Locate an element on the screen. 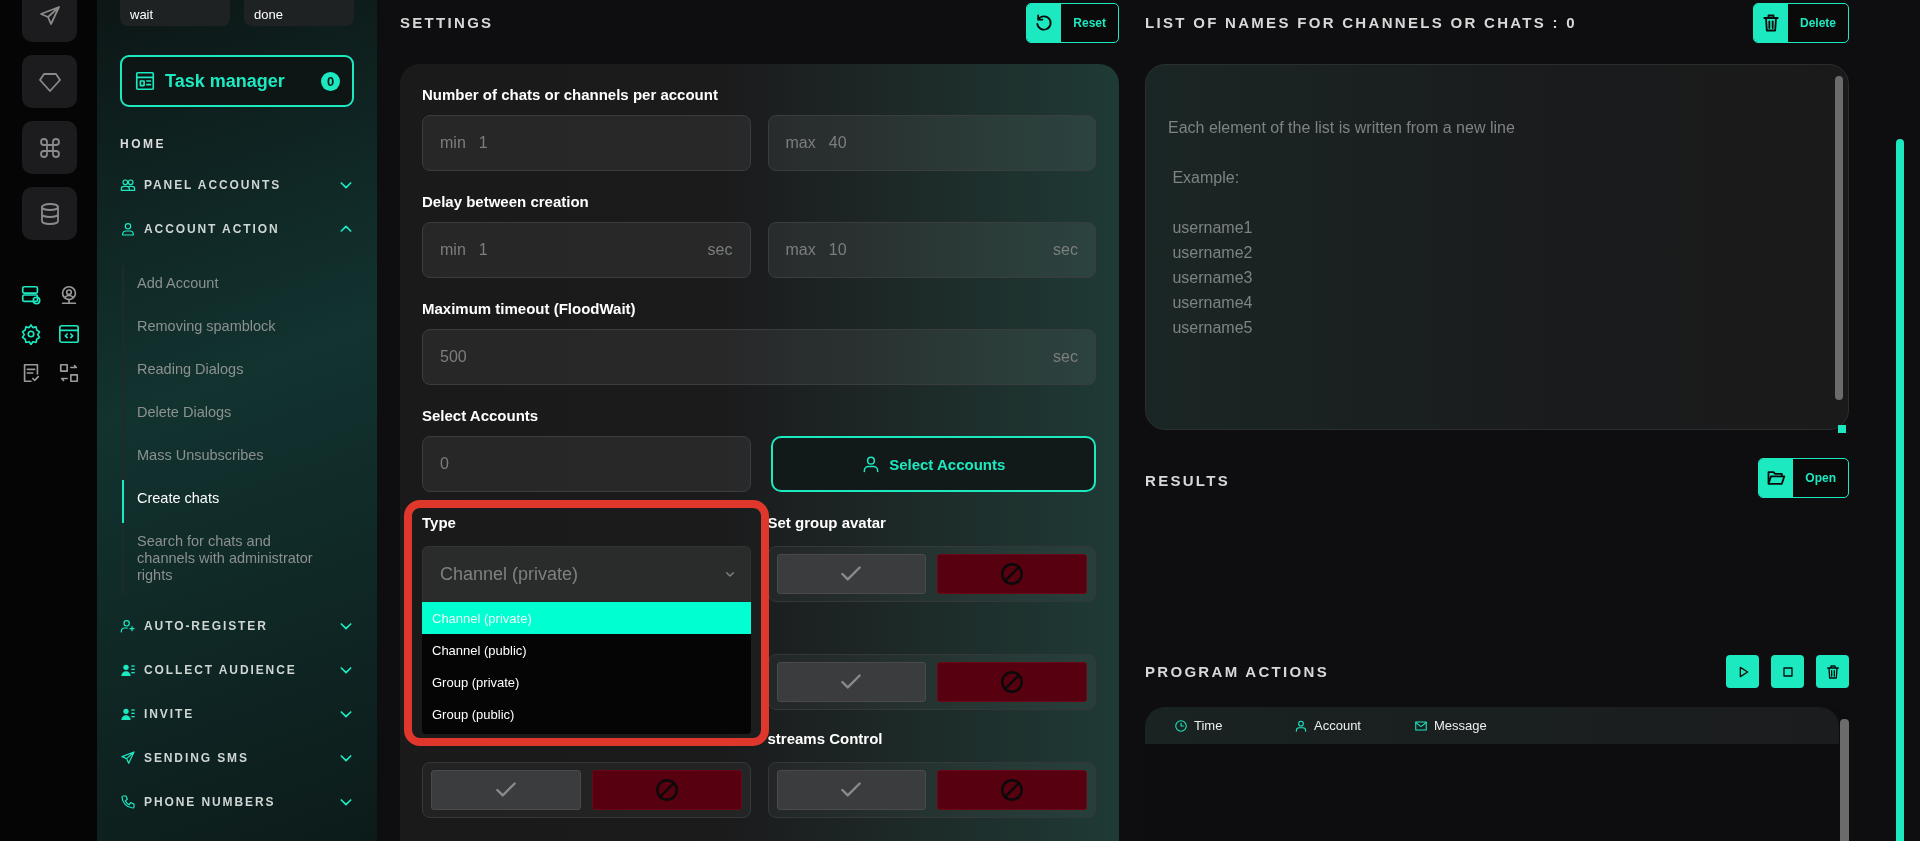  clear-button is located at coordinates (1832, 671).